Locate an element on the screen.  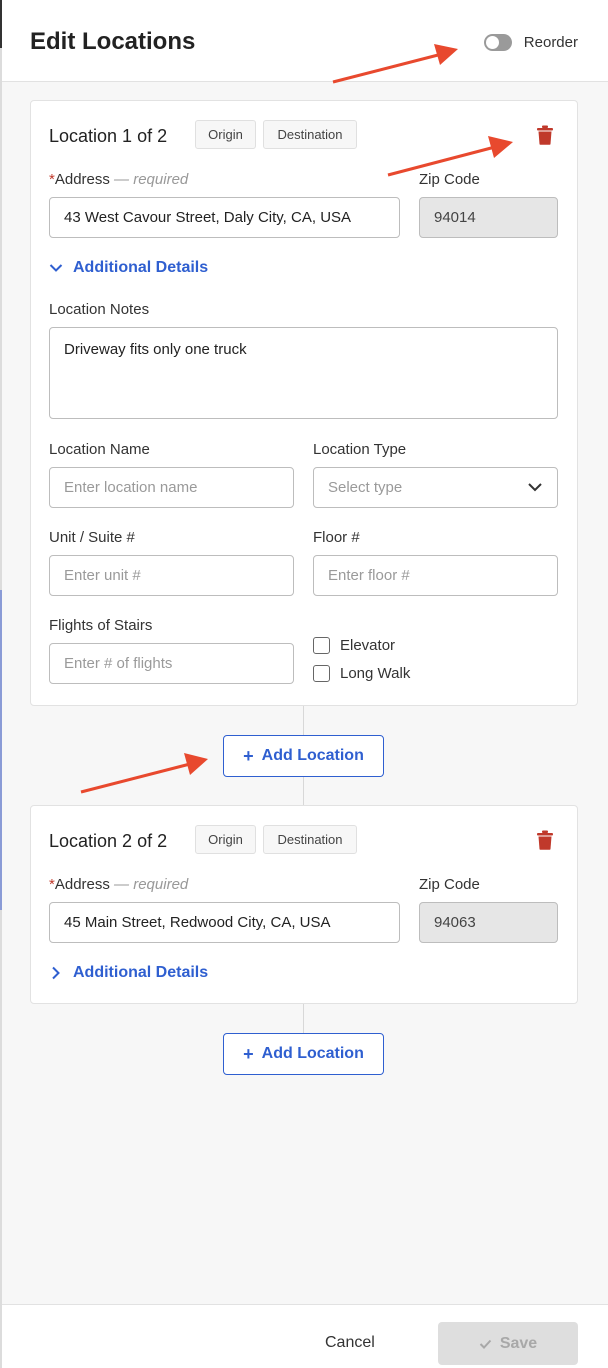
location-name-label: Location Name is located at coordinates (99, 449).